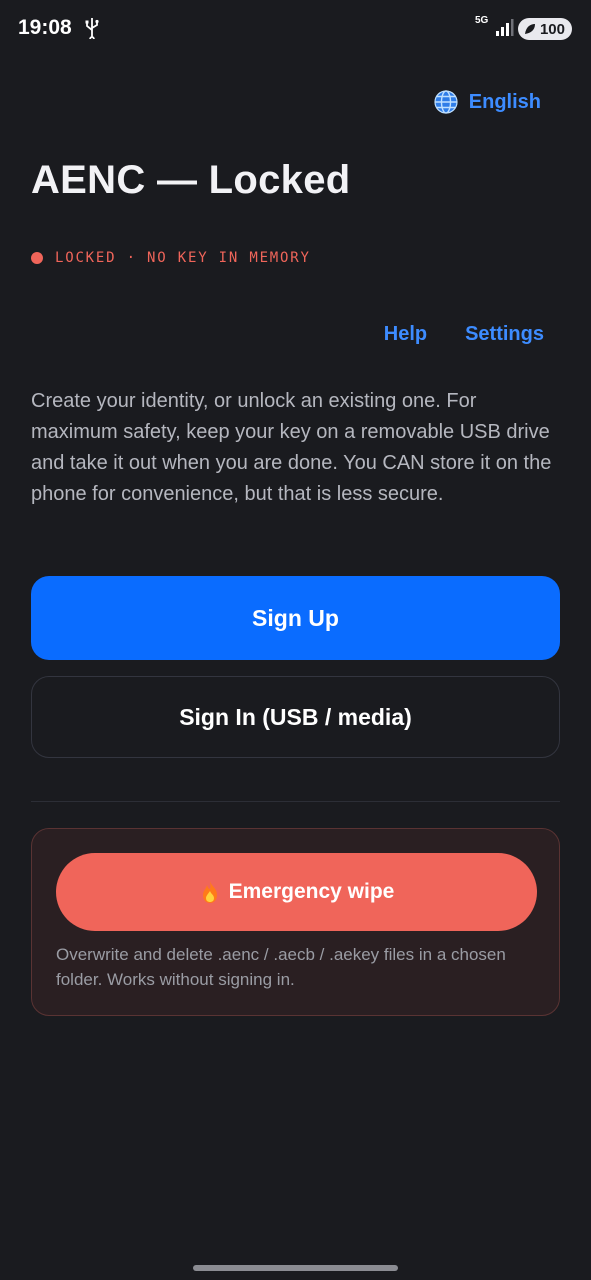 The image size is (591, 1280). Describe the element at coordinates (464, 334) in the screenshot. I see `header-links: Help Settings` at that location.